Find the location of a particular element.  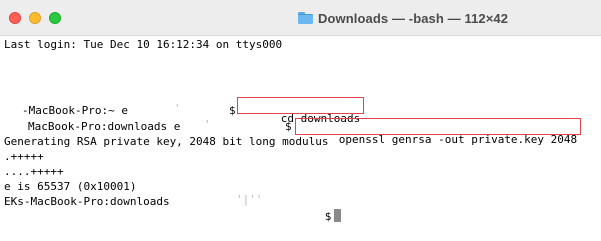

title-bar: Downloads — -bash — 112×42 is located at coordinates (300, 18).